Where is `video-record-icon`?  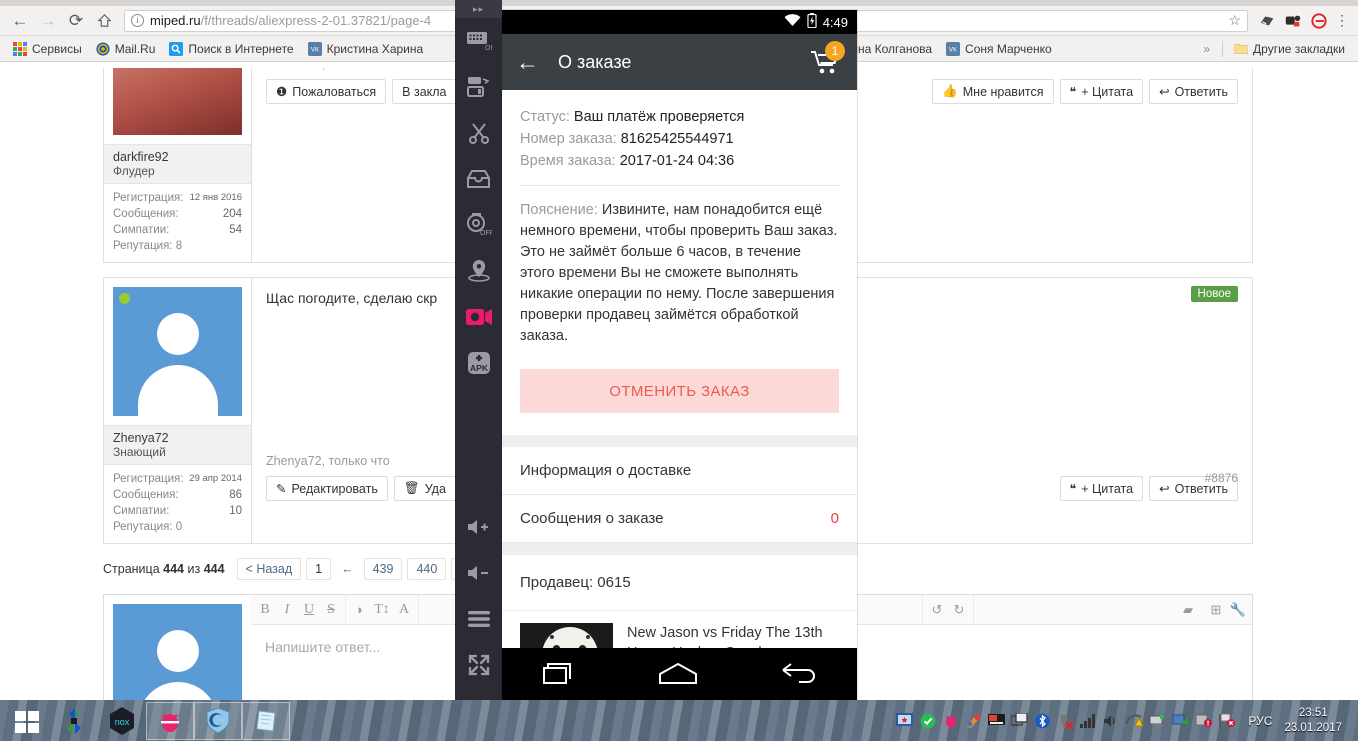
video-record-icon is located at coordinates (478, 317).